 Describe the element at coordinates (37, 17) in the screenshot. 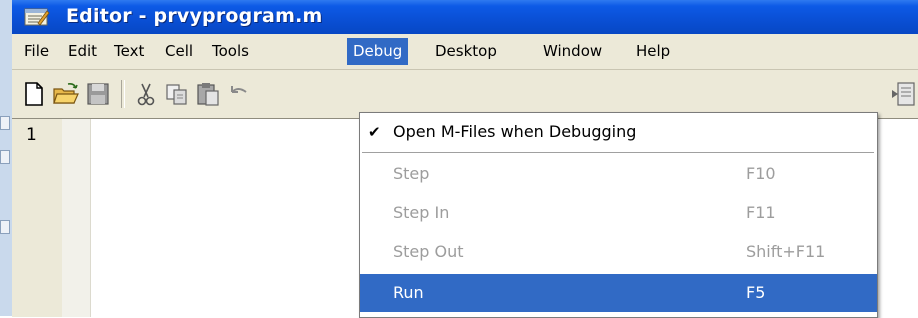

I see `editor-app-icon` at that location.